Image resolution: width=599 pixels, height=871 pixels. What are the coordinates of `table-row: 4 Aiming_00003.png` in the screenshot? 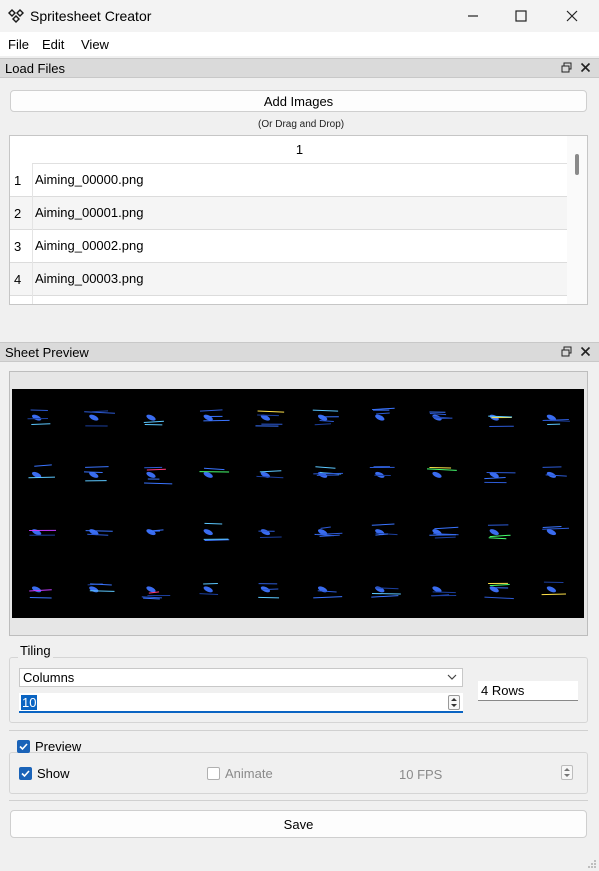 It's located at (288, 279).